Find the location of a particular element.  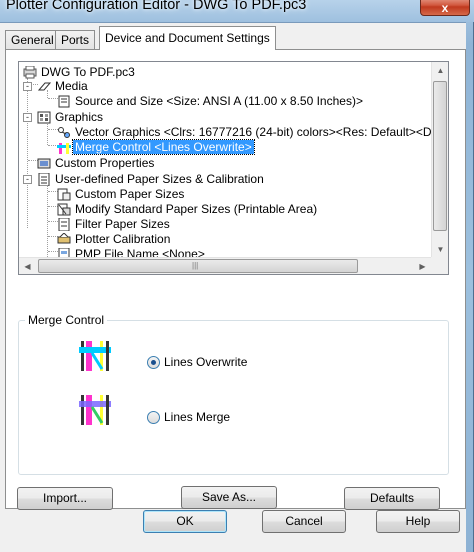

radio-checked-icon is located at coordinates (153, 362).